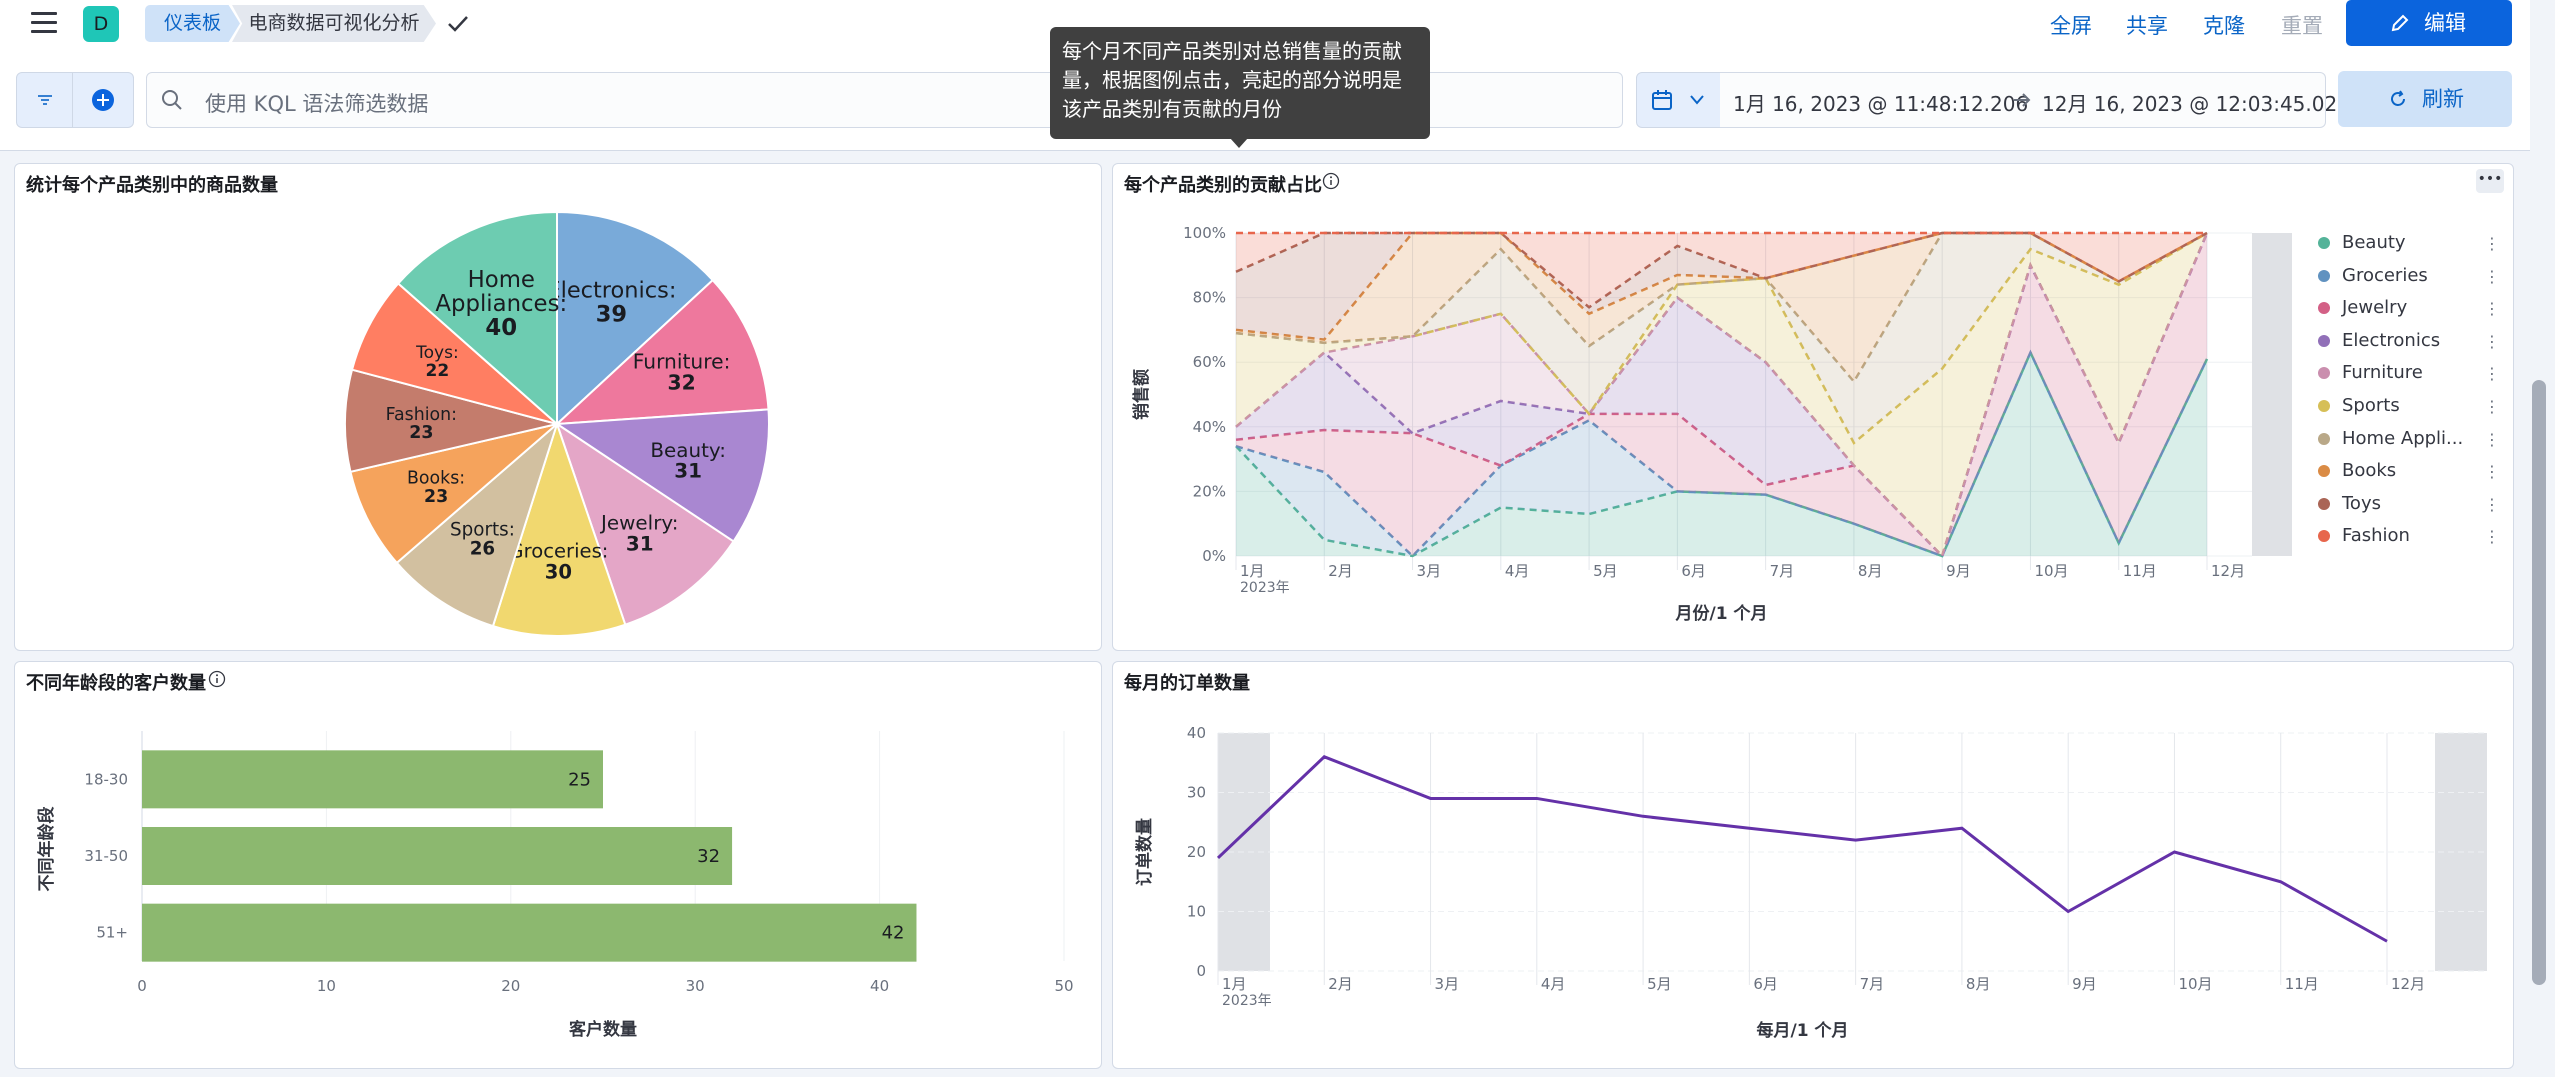 The width and height of the screenshot is (2555, 1077). I want to click on bar-xtick: 50, so click(1063, 986).